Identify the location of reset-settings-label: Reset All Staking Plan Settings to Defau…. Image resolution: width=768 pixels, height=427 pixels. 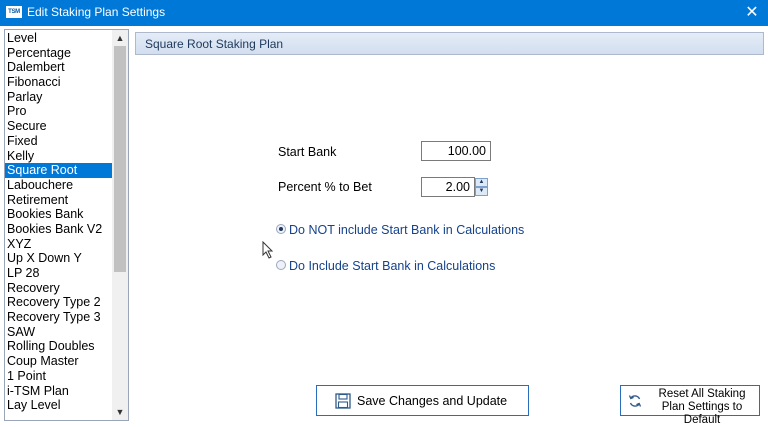
(702, 407).